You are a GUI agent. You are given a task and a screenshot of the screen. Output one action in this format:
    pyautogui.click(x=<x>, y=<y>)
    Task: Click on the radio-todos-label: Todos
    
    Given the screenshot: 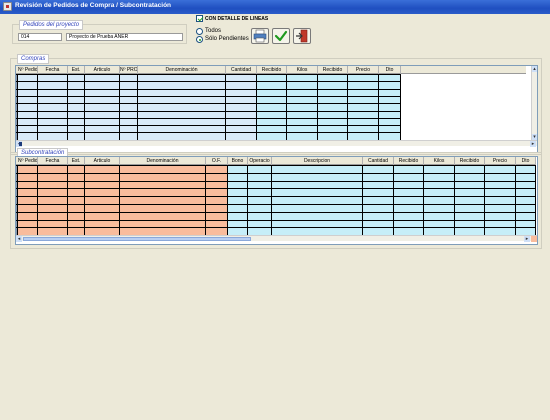 What is the action you would take?
    pyautogui.click(x=213, y=31)
    